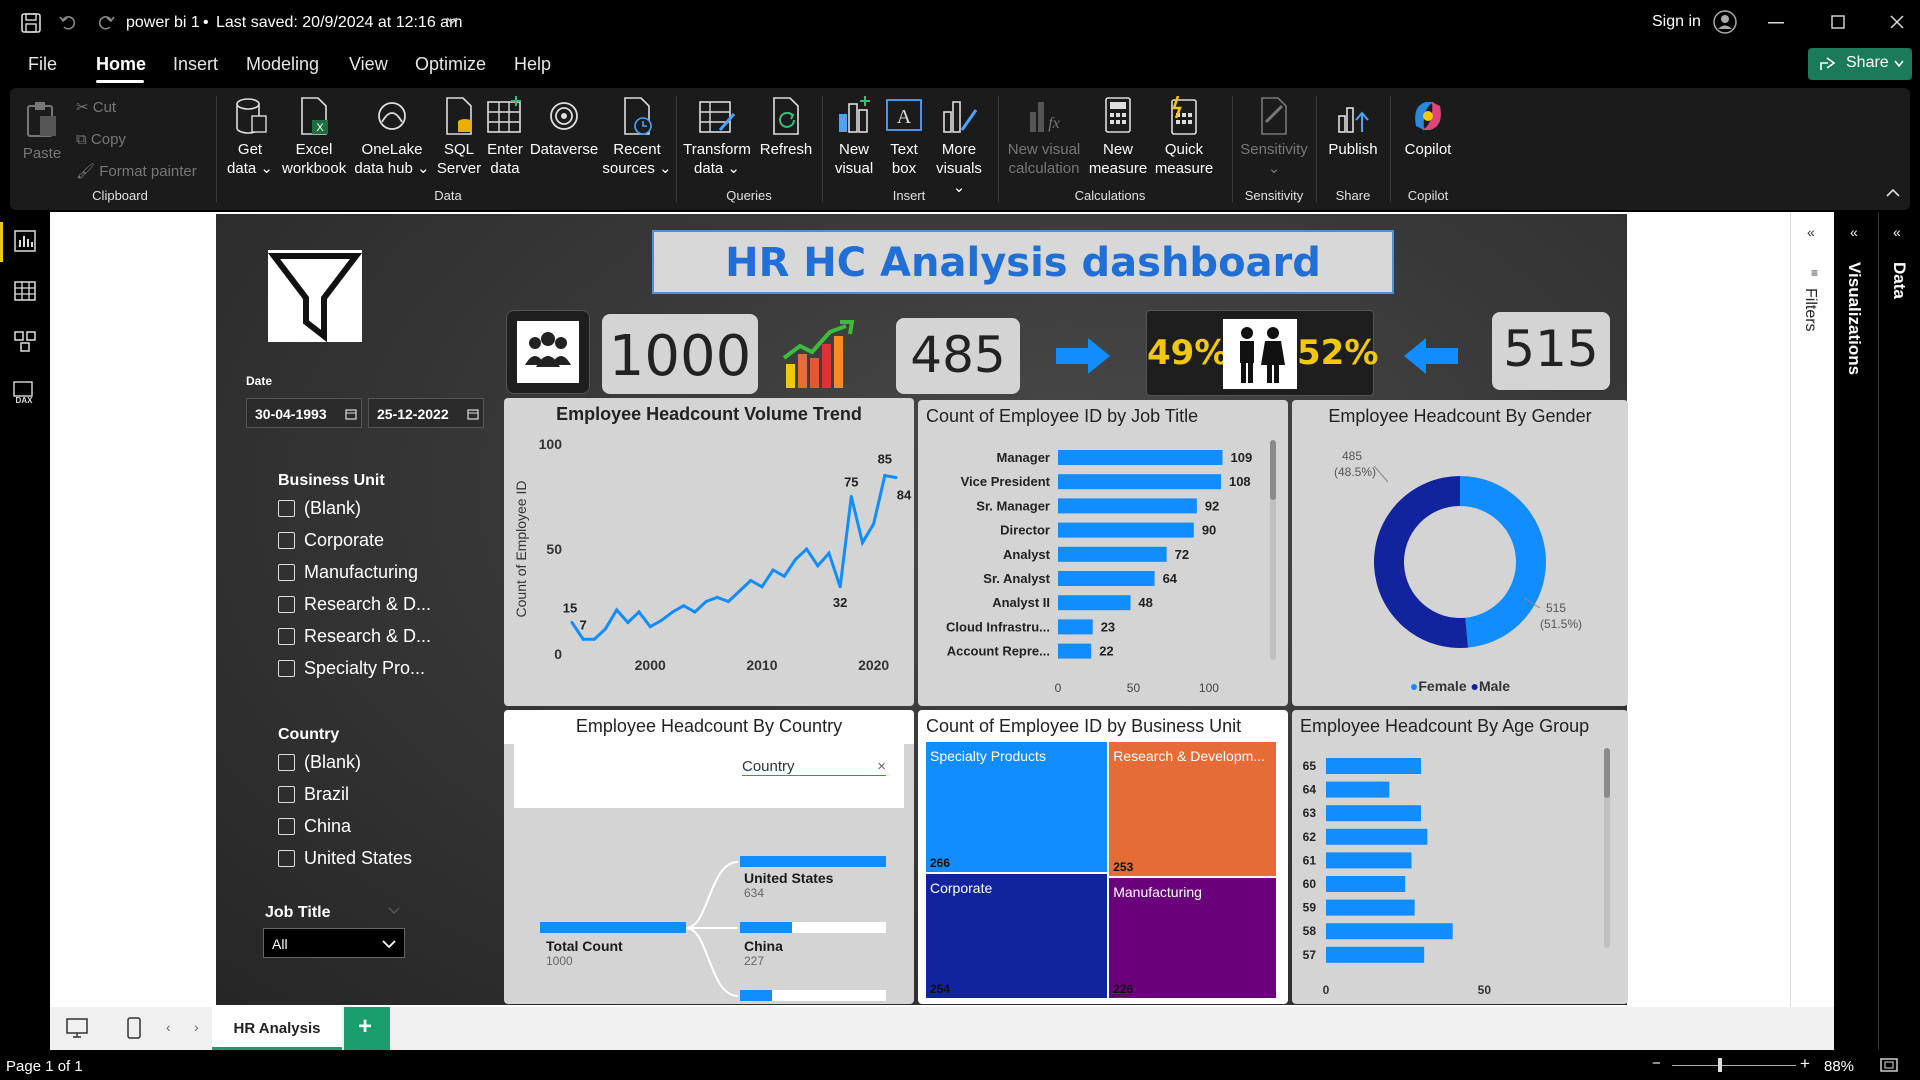 This screenshot has height=1080, width=1920. What do you see at coordinates (1856, 631) in the screenshot?
I see `visualizations-pane-collapsed: « Visualizations` at bounding box center [1856, 631].